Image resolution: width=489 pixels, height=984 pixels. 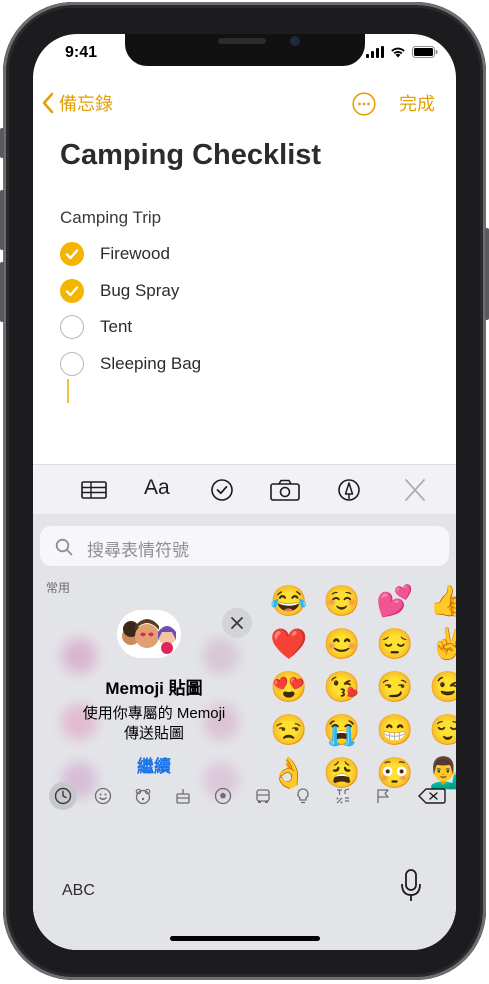 What do you see at coordinates (116, 326) in the screenshot?
I see `checklist-item-label: Tent` at bounding box center [116, 326].